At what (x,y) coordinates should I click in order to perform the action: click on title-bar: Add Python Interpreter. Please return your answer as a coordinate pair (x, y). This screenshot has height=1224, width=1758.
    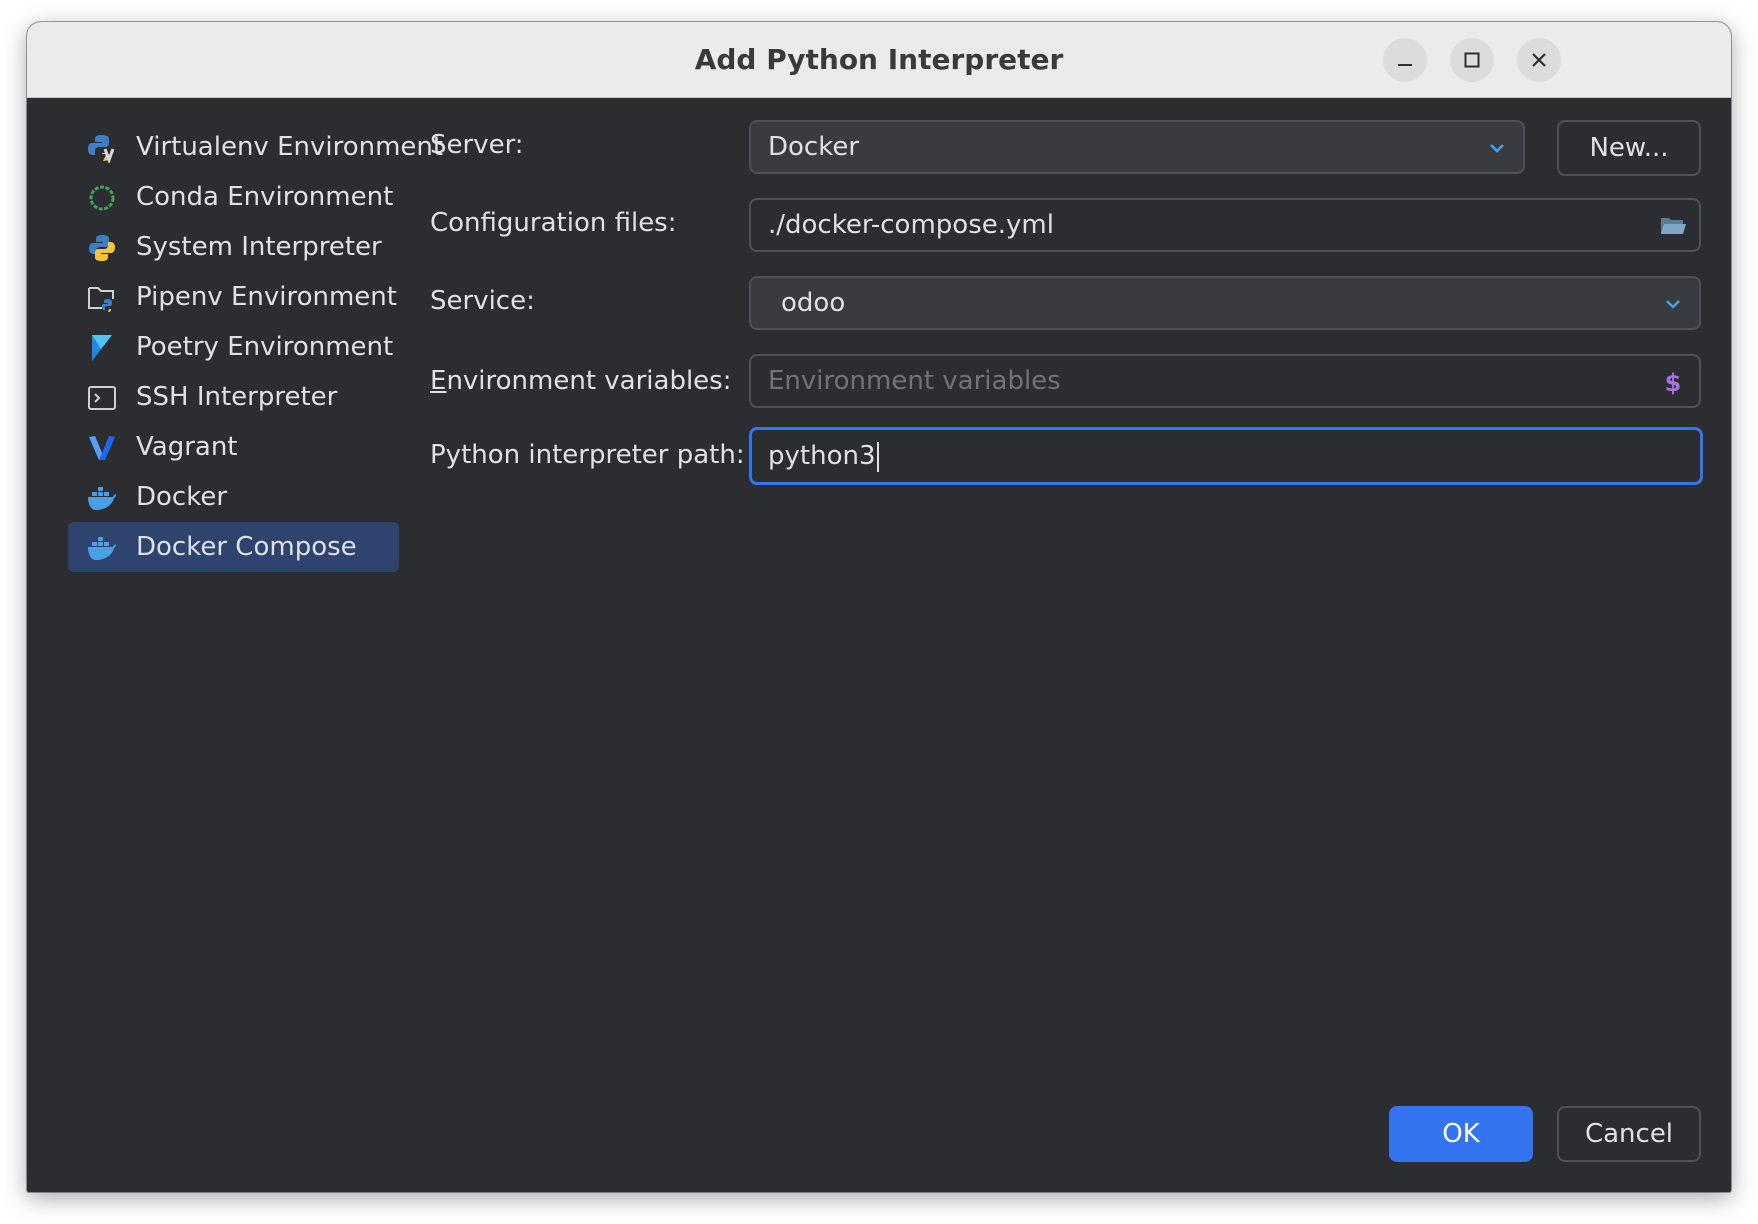
    Looking at the image, I should click on (879, 60).